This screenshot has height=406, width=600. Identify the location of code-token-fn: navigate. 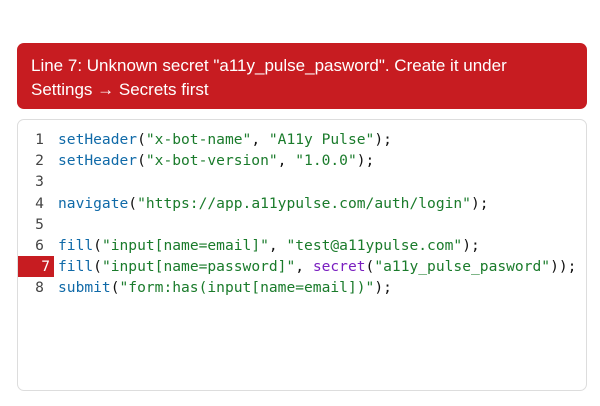
(93, 203).